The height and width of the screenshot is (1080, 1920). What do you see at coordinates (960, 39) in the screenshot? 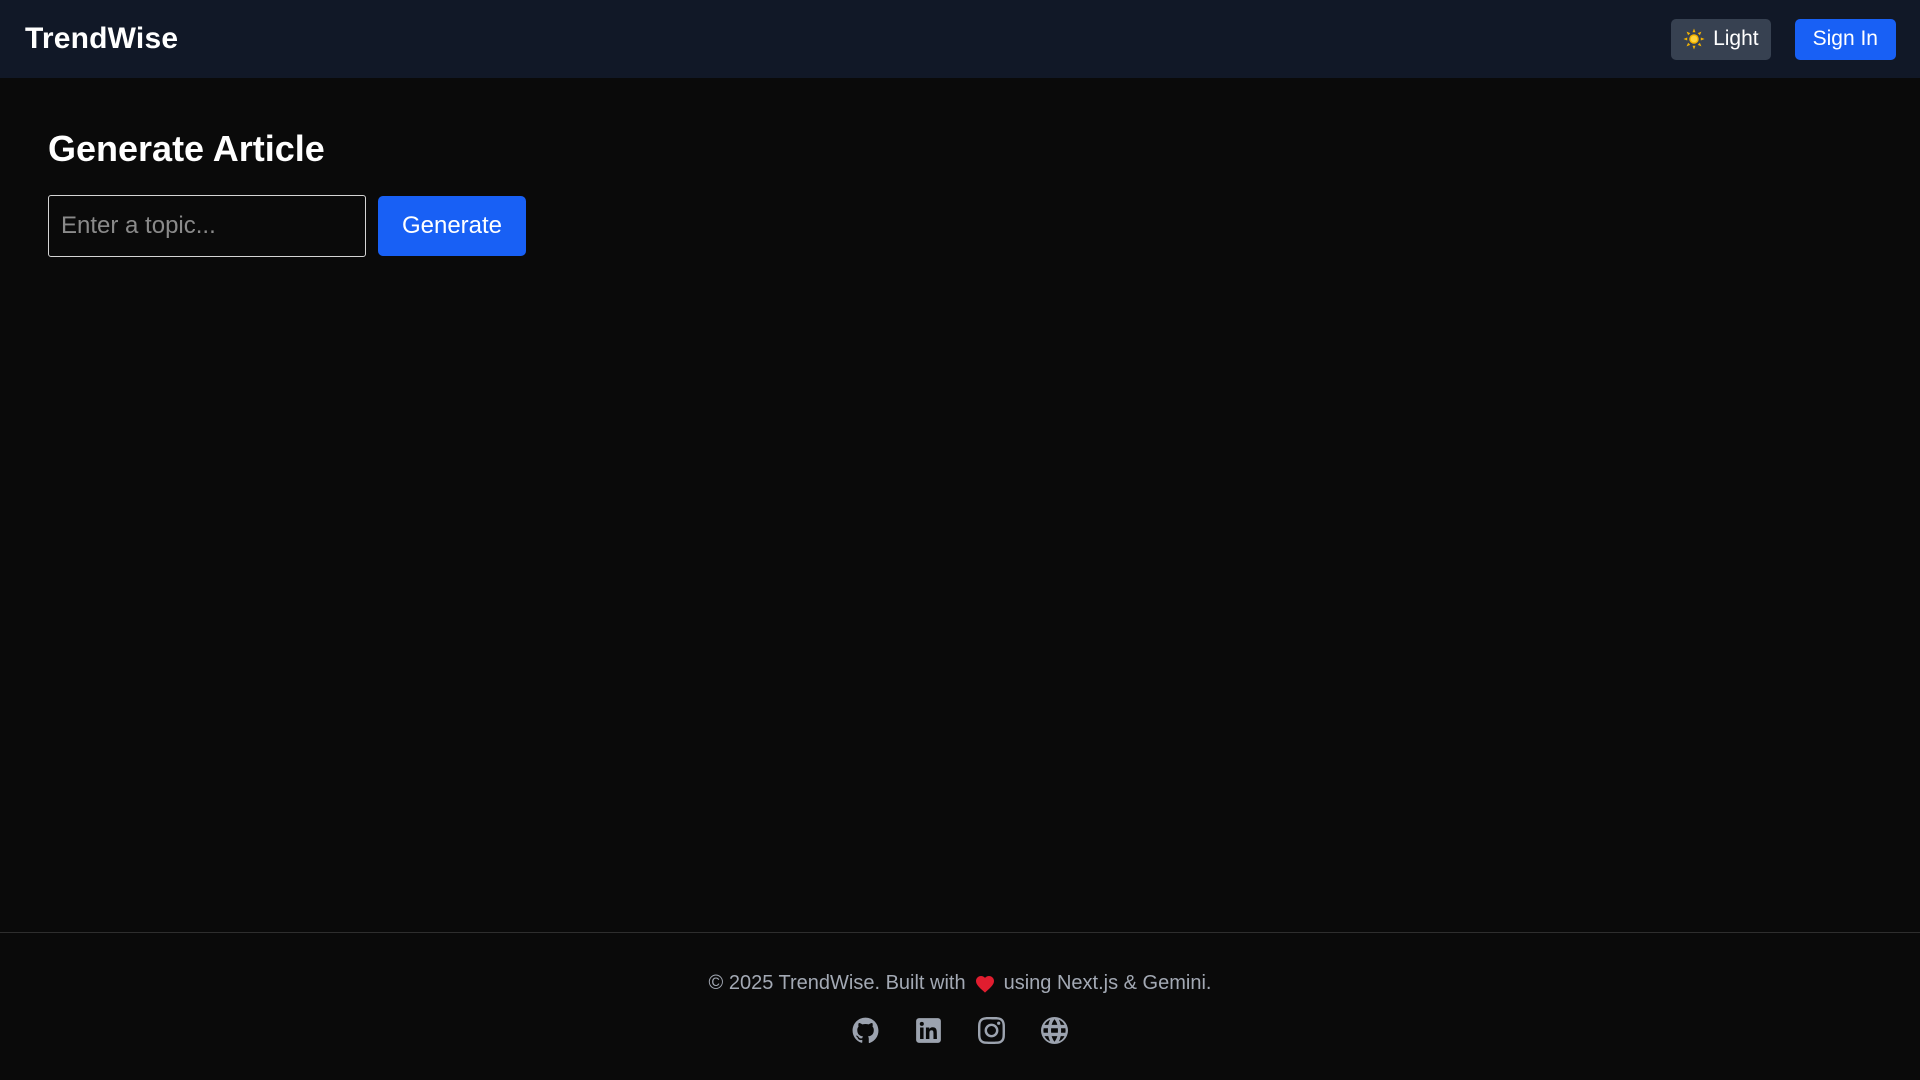
I see `navbar: TrendWise Light Sign In` at bounding box center [960, 39].